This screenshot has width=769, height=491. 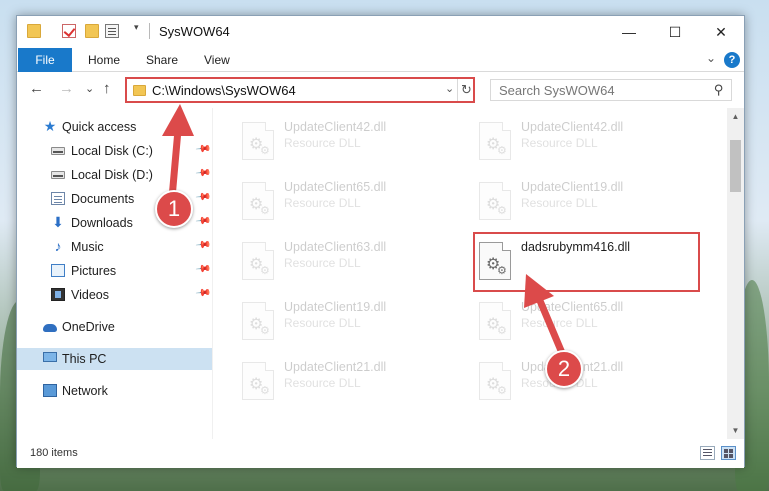 I want to click on ribbon-expand-icon: ⌄, so click(x=711, y=58).